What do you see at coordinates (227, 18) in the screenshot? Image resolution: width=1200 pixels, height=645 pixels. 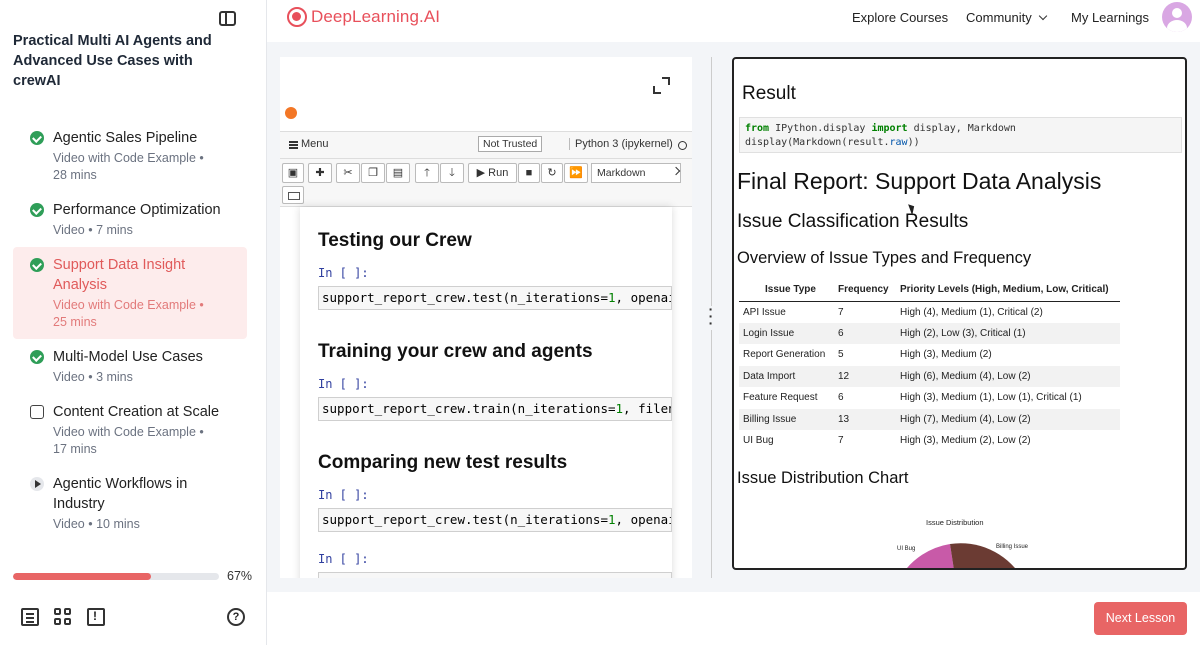 I see `sidebar-toggle-icon` at bounding box center [227, 18].